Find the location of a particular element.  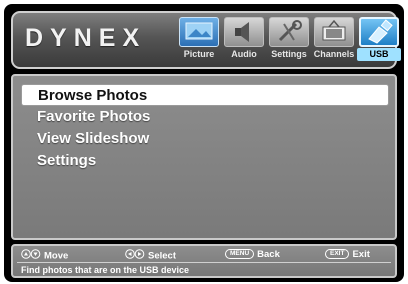

tab-picture: Picture is located at coordinates (199, 40).